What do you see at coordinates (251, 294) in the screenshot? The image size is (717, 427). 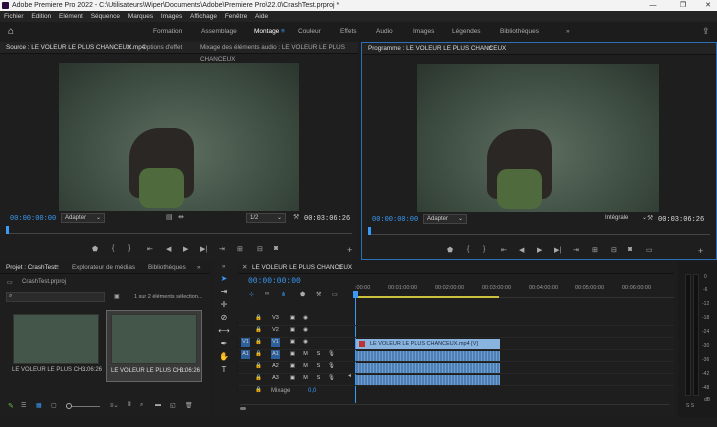 I see `snap-icon: ⊹` at bounding box center [251, 294].